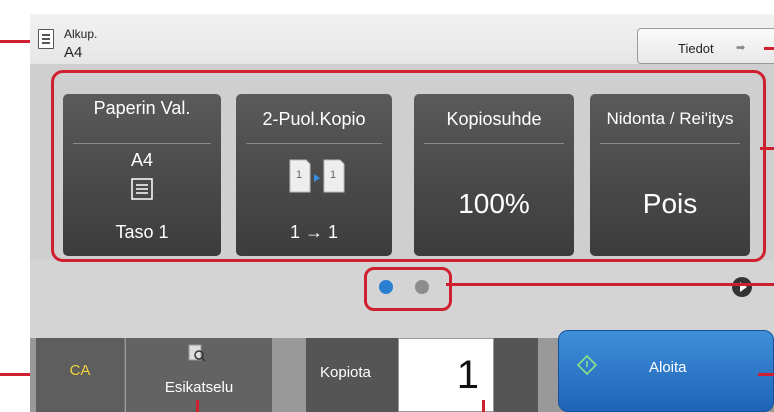 Image resolution: width=774 pixels, height=412 pixels. What do you see at coordinates (767, 148) in the screenshot?
I see `callout-line-settings` at bounding box center [767, 148].